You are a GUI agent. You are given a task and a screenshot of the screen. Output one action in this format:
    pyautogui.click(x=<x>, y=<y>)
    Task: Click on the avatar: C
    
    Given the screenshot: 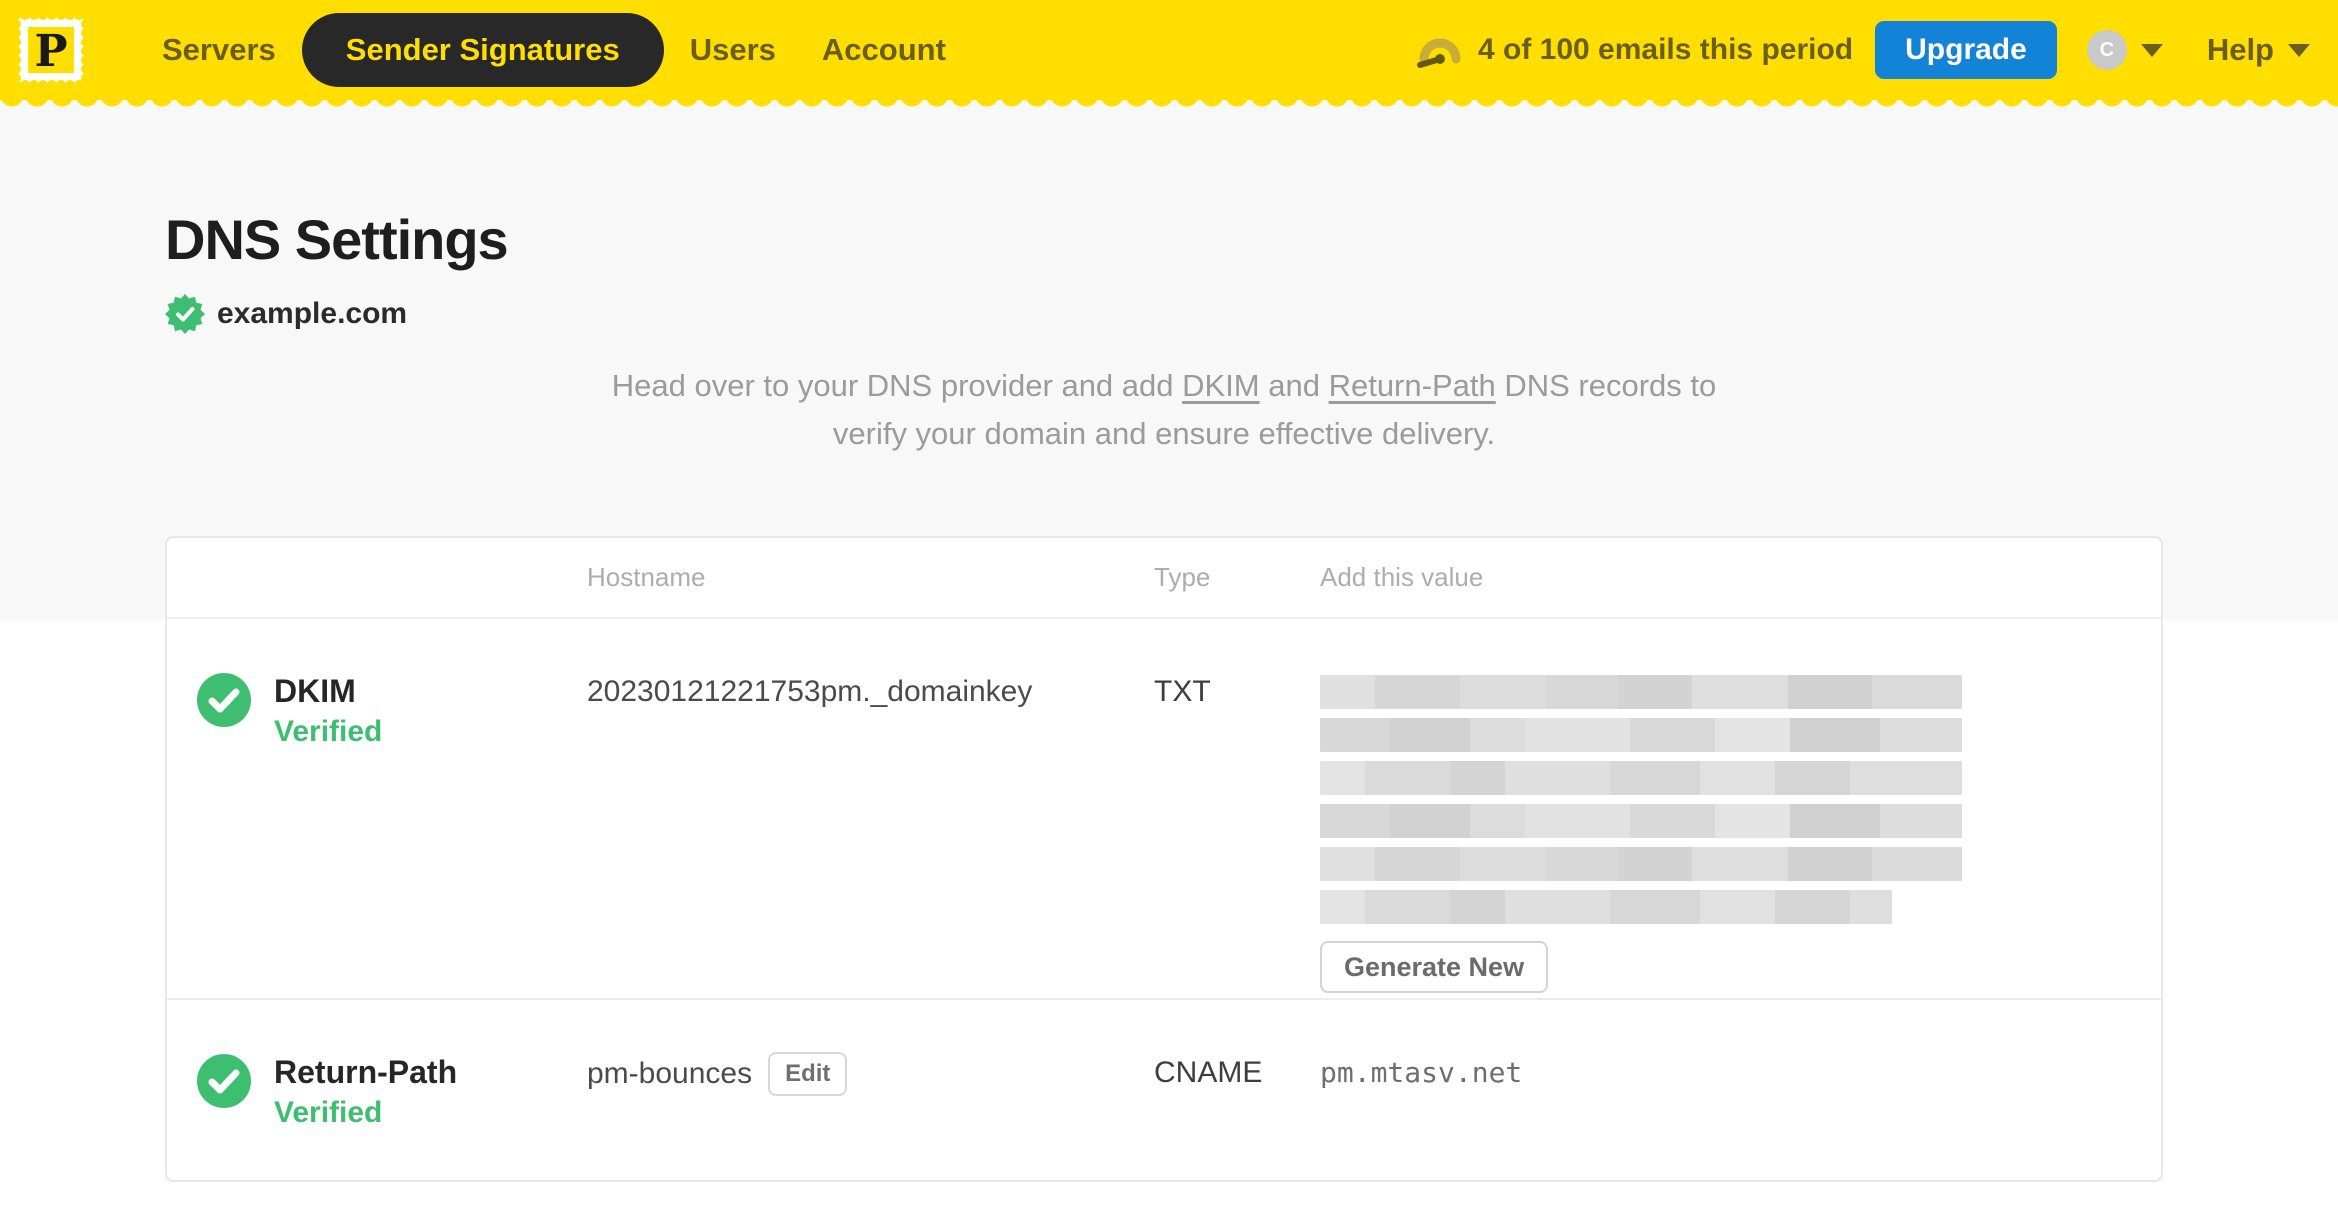 What is the action you would take?
    pyautogui.click(x=2106, y=50)
    